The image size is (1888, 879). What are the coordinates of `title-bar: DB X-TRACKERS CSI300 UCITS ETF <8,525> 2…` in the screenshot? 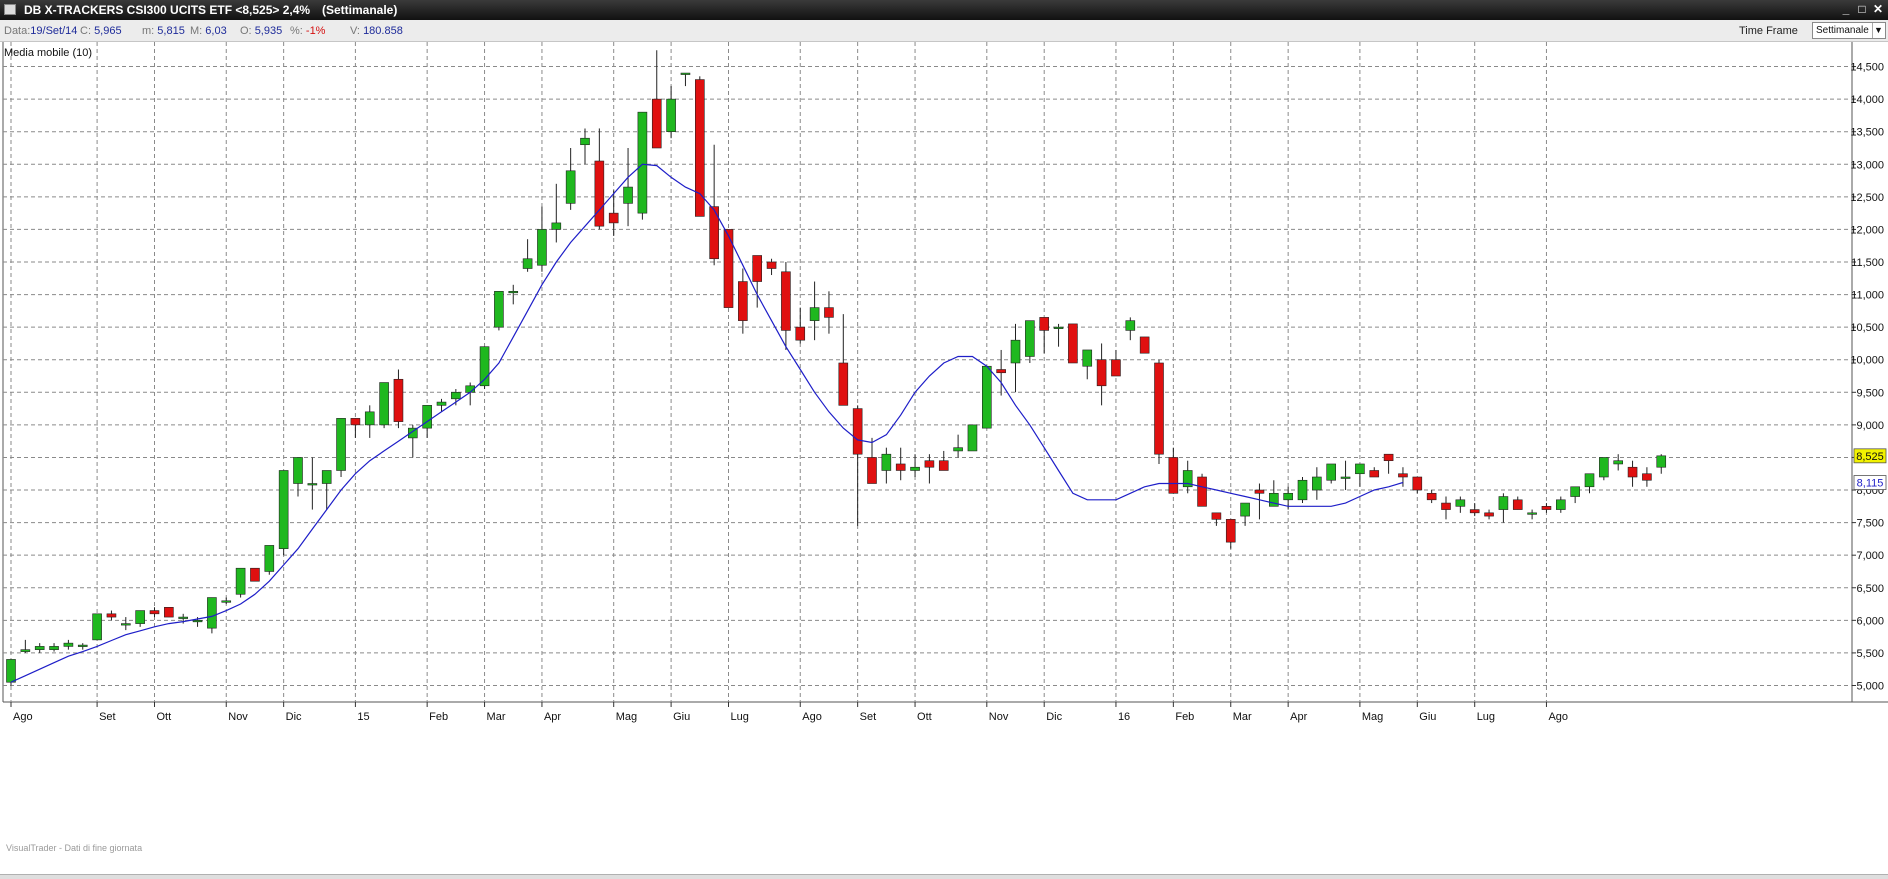 It's located at (944, 10).